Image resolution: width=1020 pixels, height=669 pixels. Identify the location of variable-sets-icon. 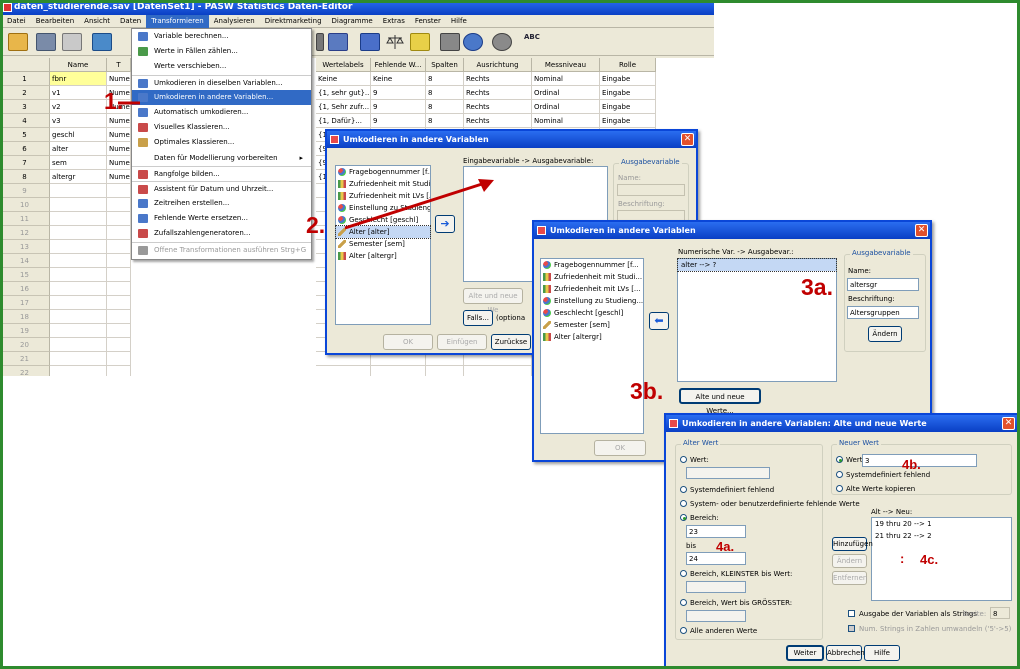
(473, 42).